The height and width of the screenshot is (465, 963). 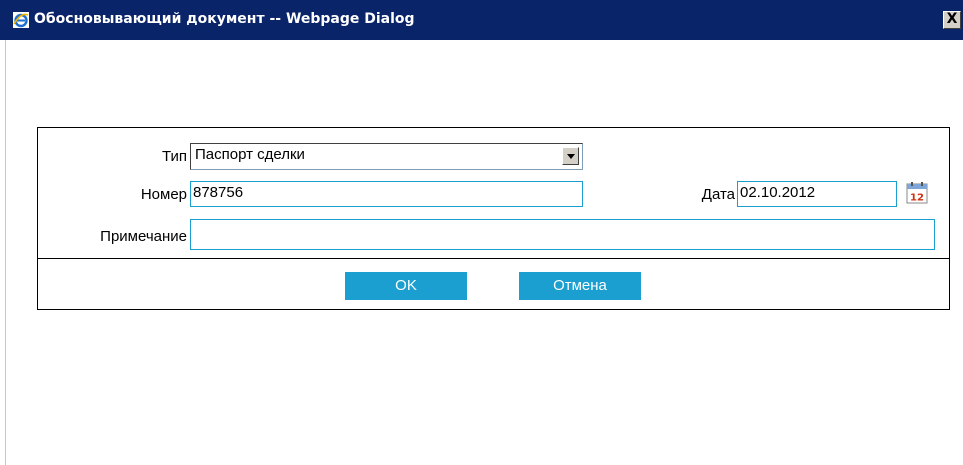 I want to click on note-label: Примечание, so click(x=143, y=236).